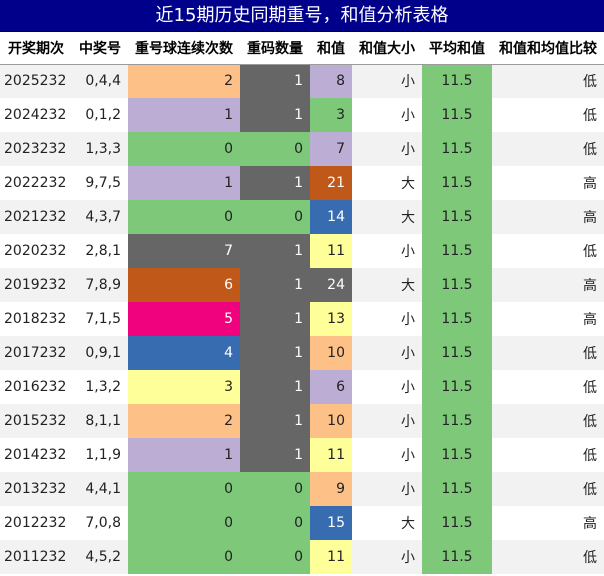 This screenshot has height=576, width=604. I want to click on cell-sum: 21, so click(331, 183).